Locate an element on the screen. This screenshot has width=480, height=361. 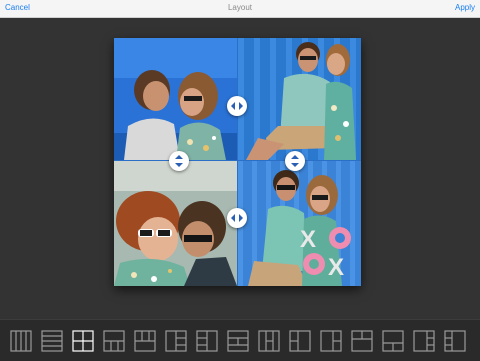
four-columns-layout-icon is located at coordinates (21, 341).